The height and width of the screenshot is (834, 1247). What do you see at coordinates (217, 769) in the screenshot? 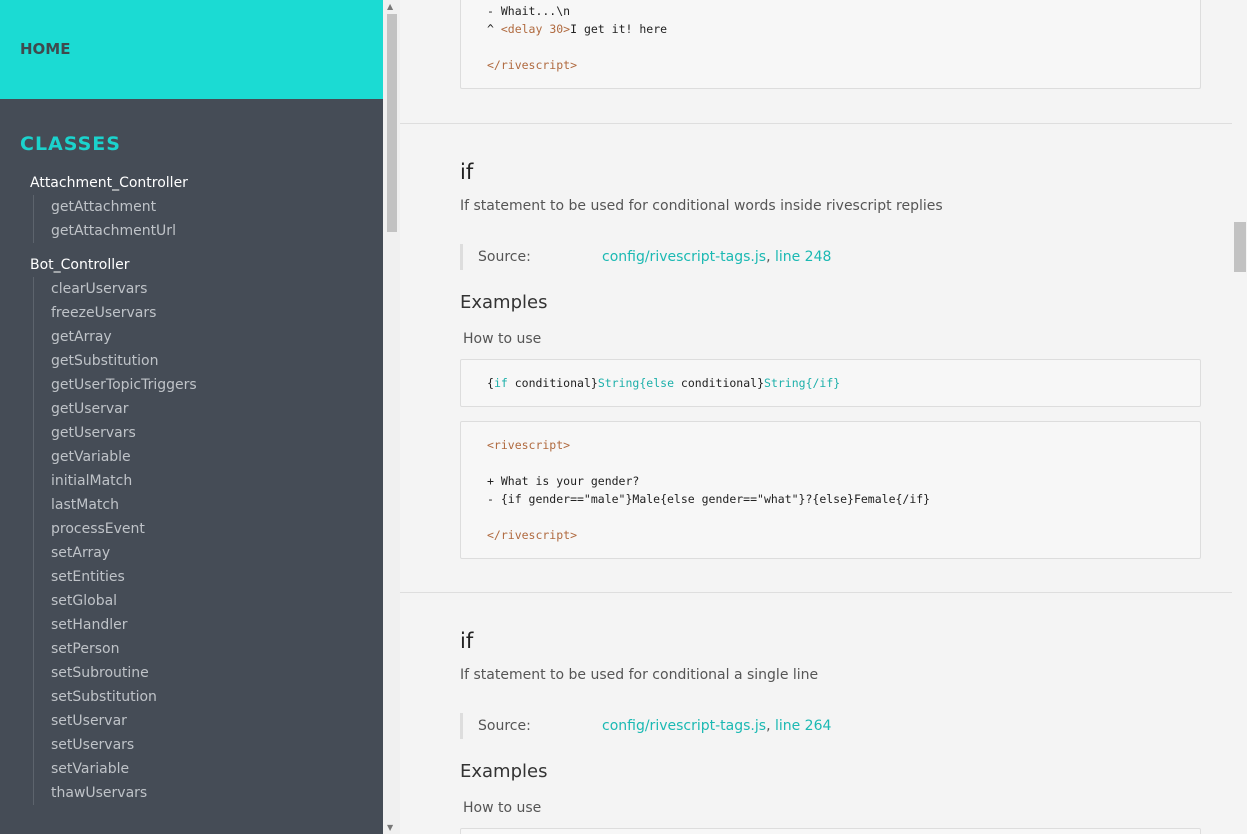
I see `method-link: setVariable` at bounding box center [217, 769].